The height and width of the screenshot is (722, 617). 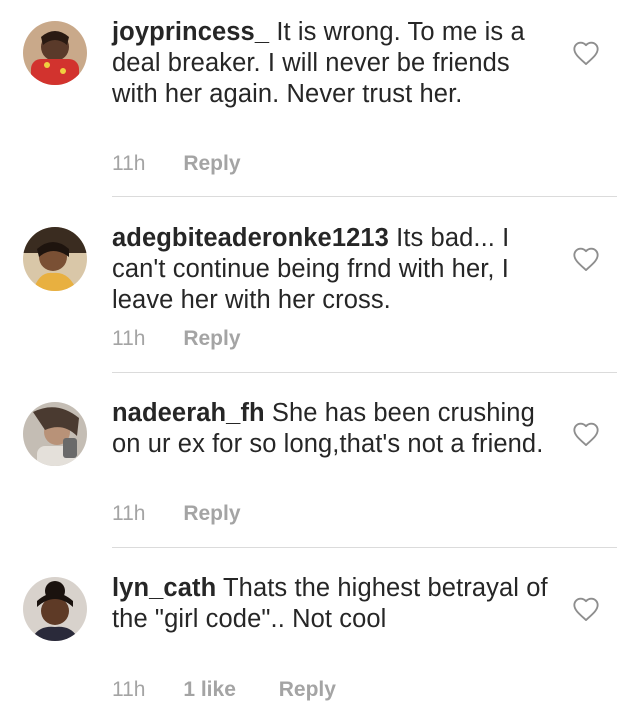 What do you see at coordinates (190, 32) in the screenshot?
I see `comment-username: joyprincess_` at bounding box center [190, 32].